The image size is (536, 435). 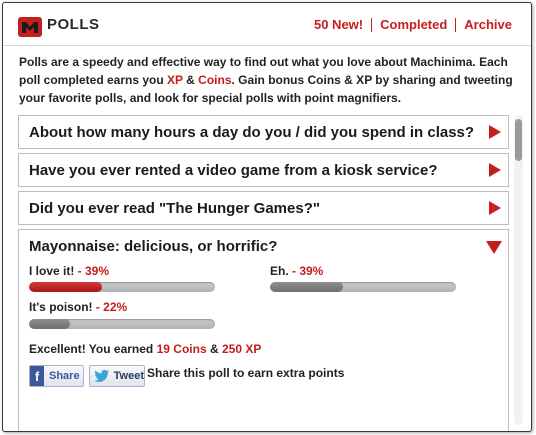 What do you see at coordinates (102, 375) in the screenshot?
I see `twitter-bird-icon` at bounding box center [102, 375].